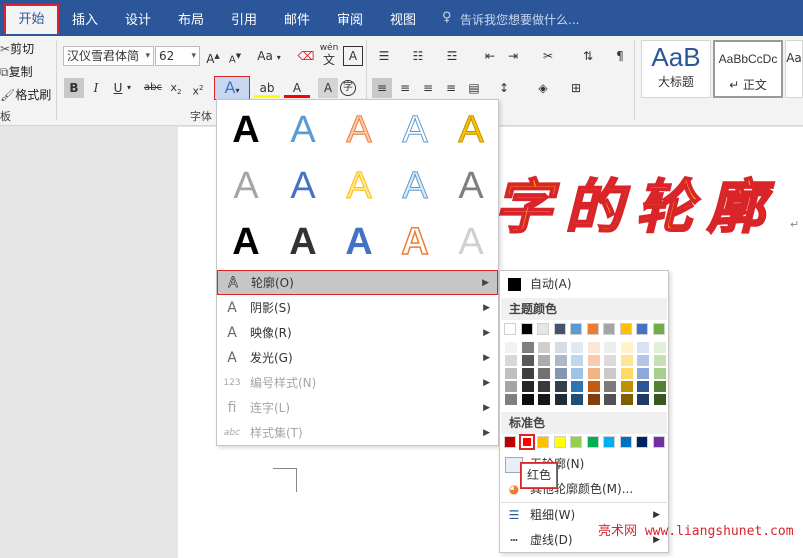  Describe the element at coordinates (490, 56) in the screenshot. I see `decrease-indent-icon: ⇤` at that location.